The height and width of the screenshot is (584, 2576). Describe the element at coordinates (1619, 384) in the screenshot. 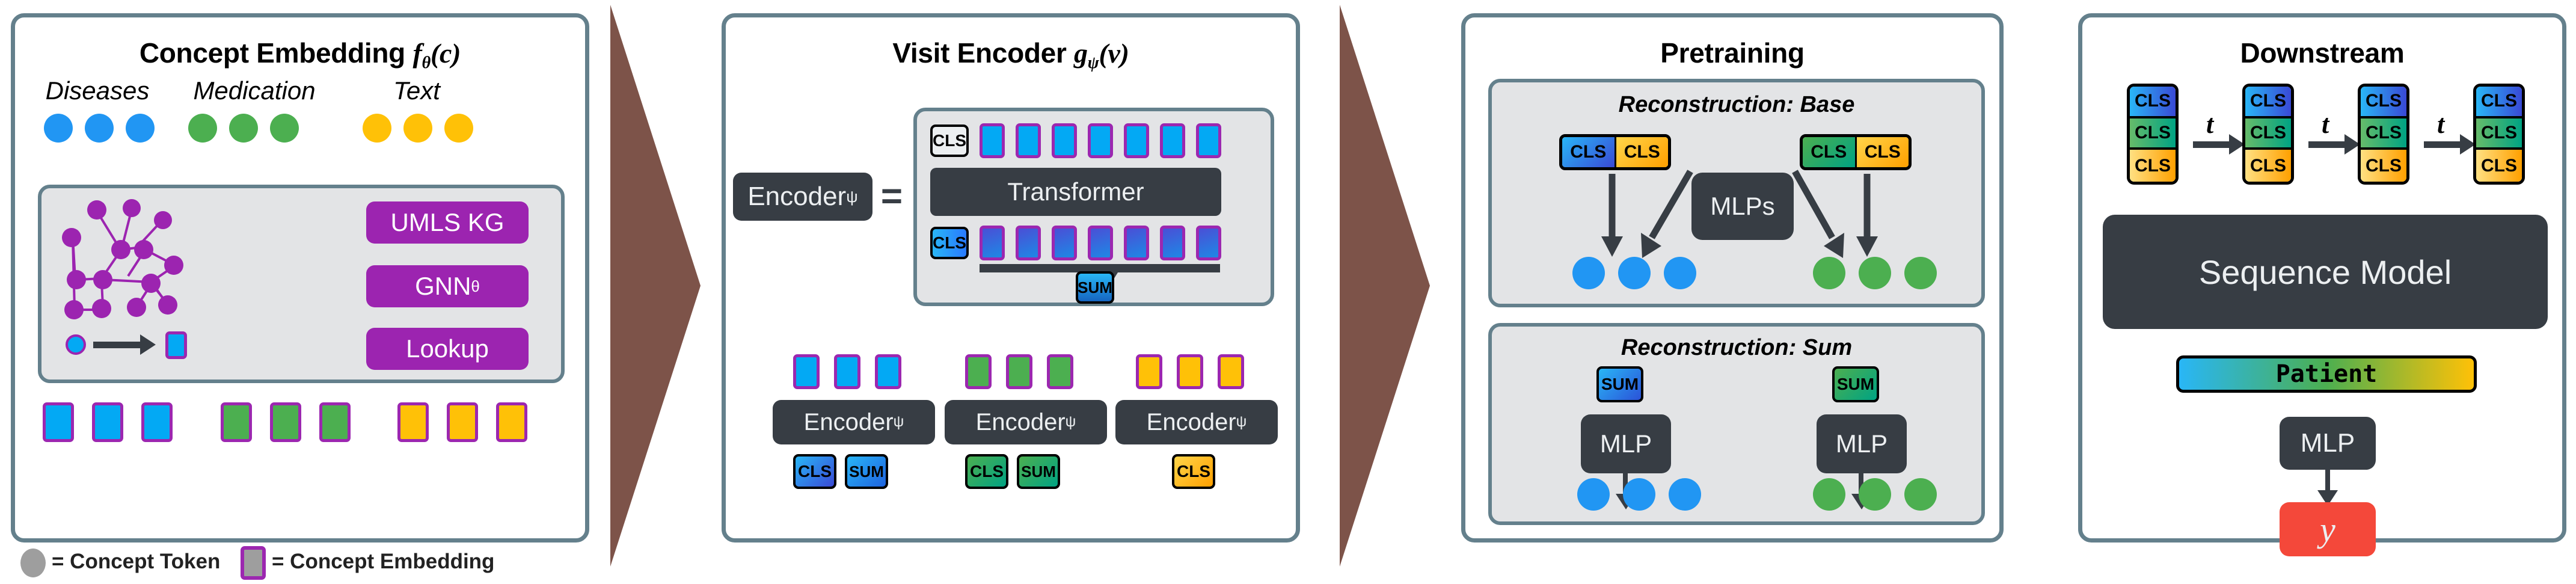

I see `sum-token-blue: SUM` at that location.